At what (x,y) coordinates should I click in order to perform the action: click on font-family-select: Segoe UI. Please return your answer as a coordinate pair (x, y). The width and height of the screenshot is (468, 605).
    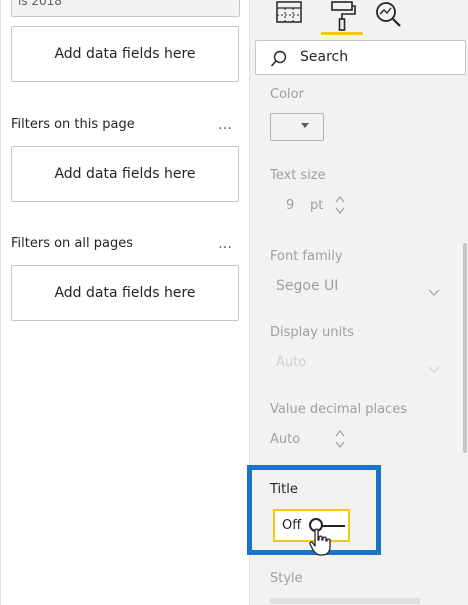
    Looking at the image, I should click on (307, 286).